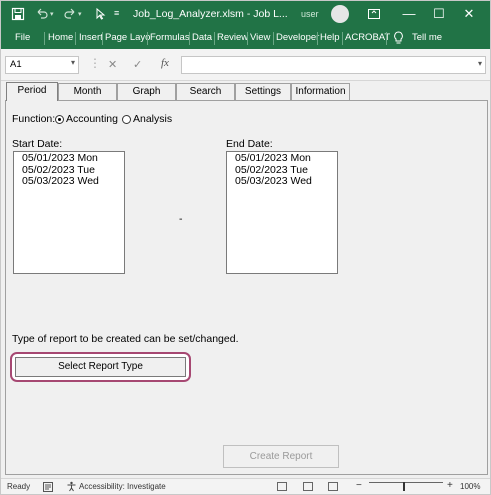 This screenshot has height=495, width=491. I want to click on tab-search: Search, so click(205, 91).